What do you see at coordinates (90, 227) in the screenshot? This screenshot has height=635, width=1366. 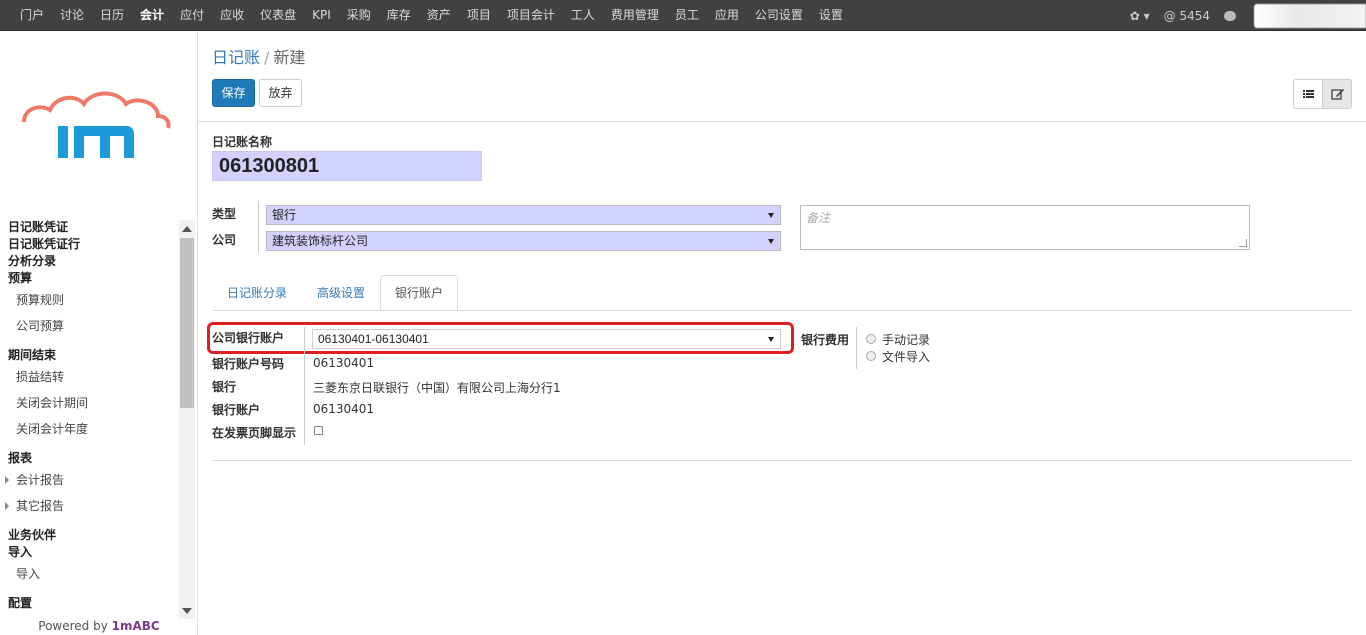 I see `sidebar-section-header: 日记账凭证` at bounding box center [90, 227].